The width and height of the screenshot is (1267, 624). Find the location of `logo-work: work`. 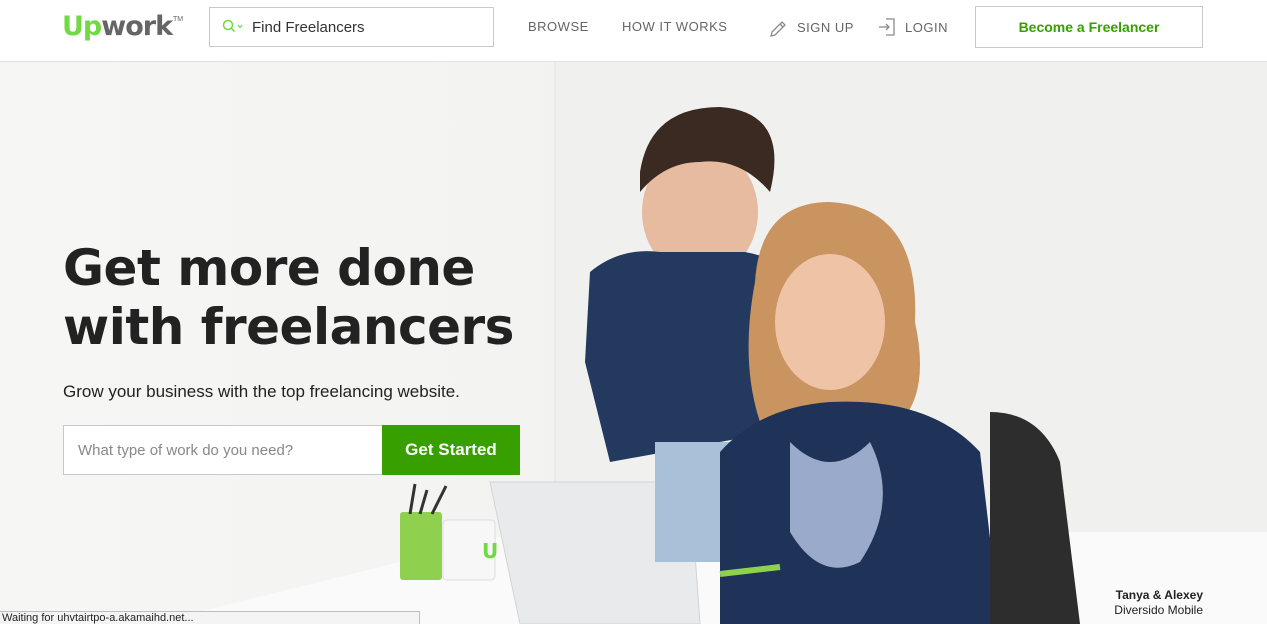

logo-work: work is located at coordinates (137, 26).